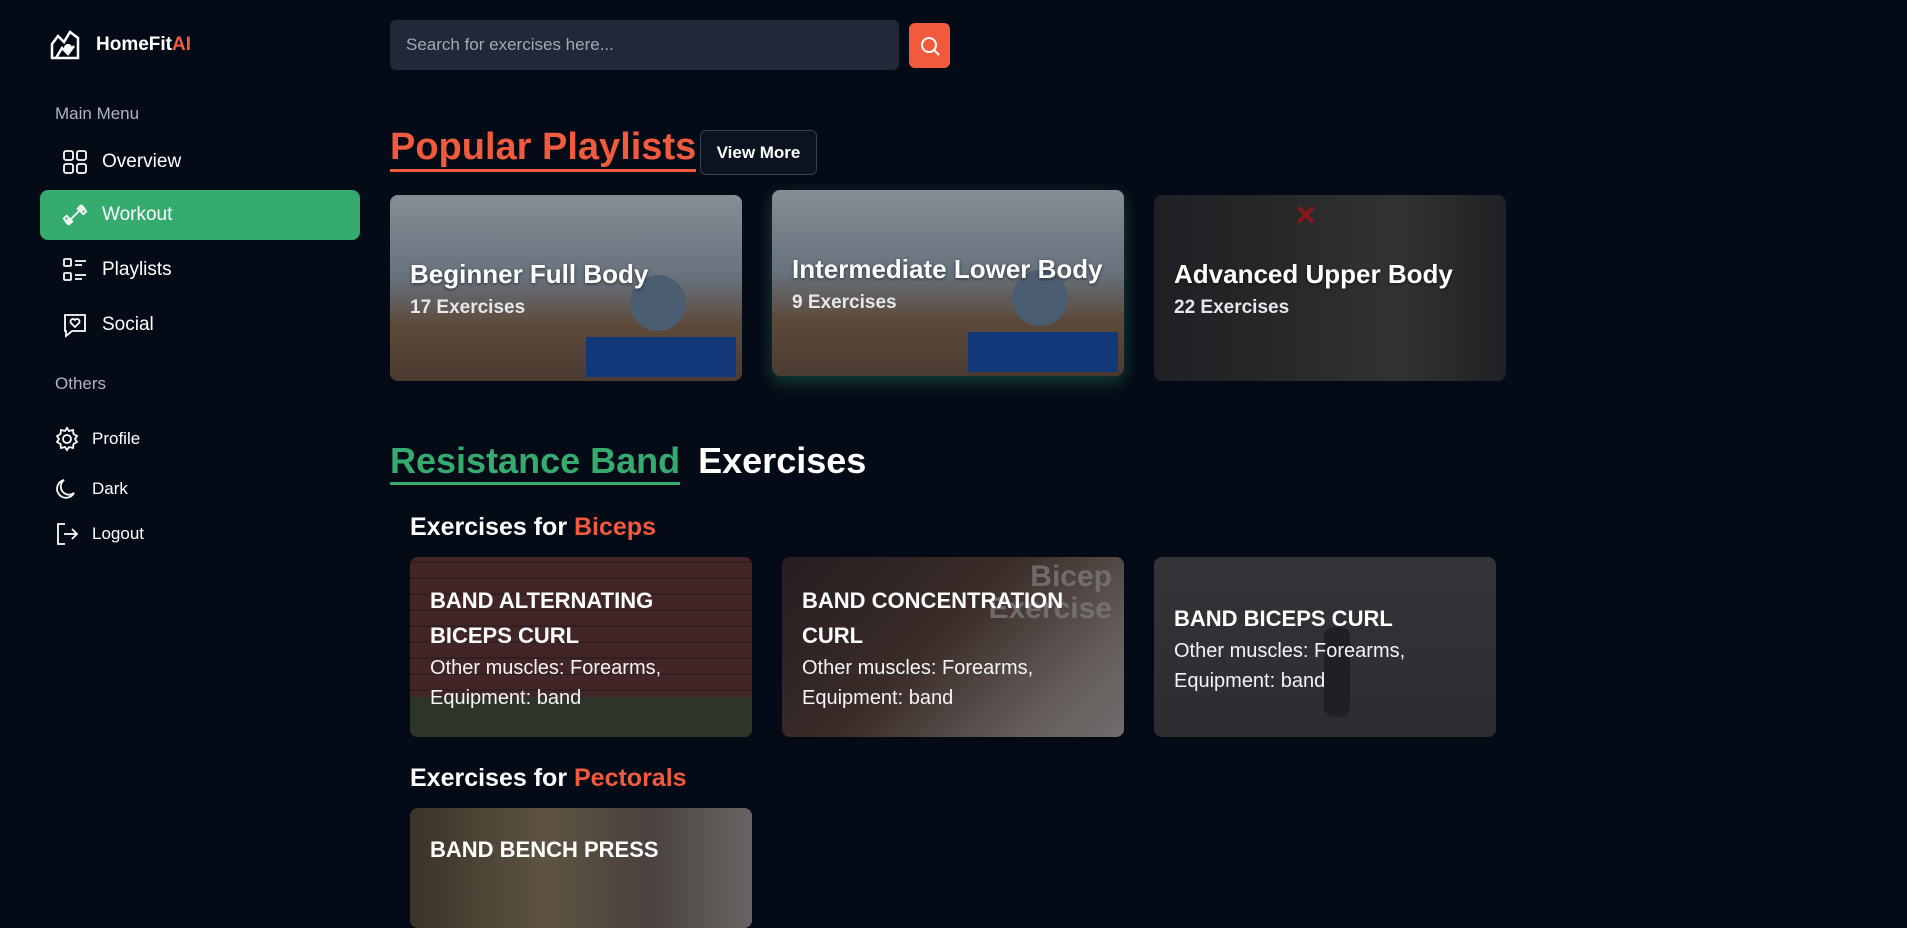  I want to click on sidebar-item-playlists: Playlists, so click(200, 270).